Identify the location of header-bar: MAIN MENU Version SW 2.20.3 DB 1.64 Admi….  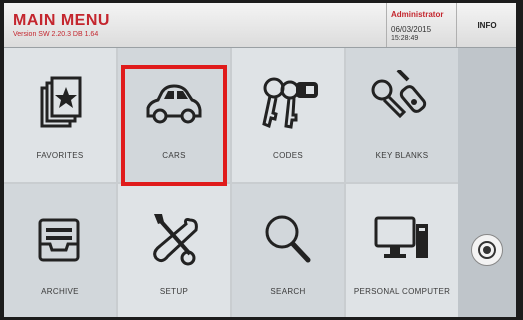
(260, 25).